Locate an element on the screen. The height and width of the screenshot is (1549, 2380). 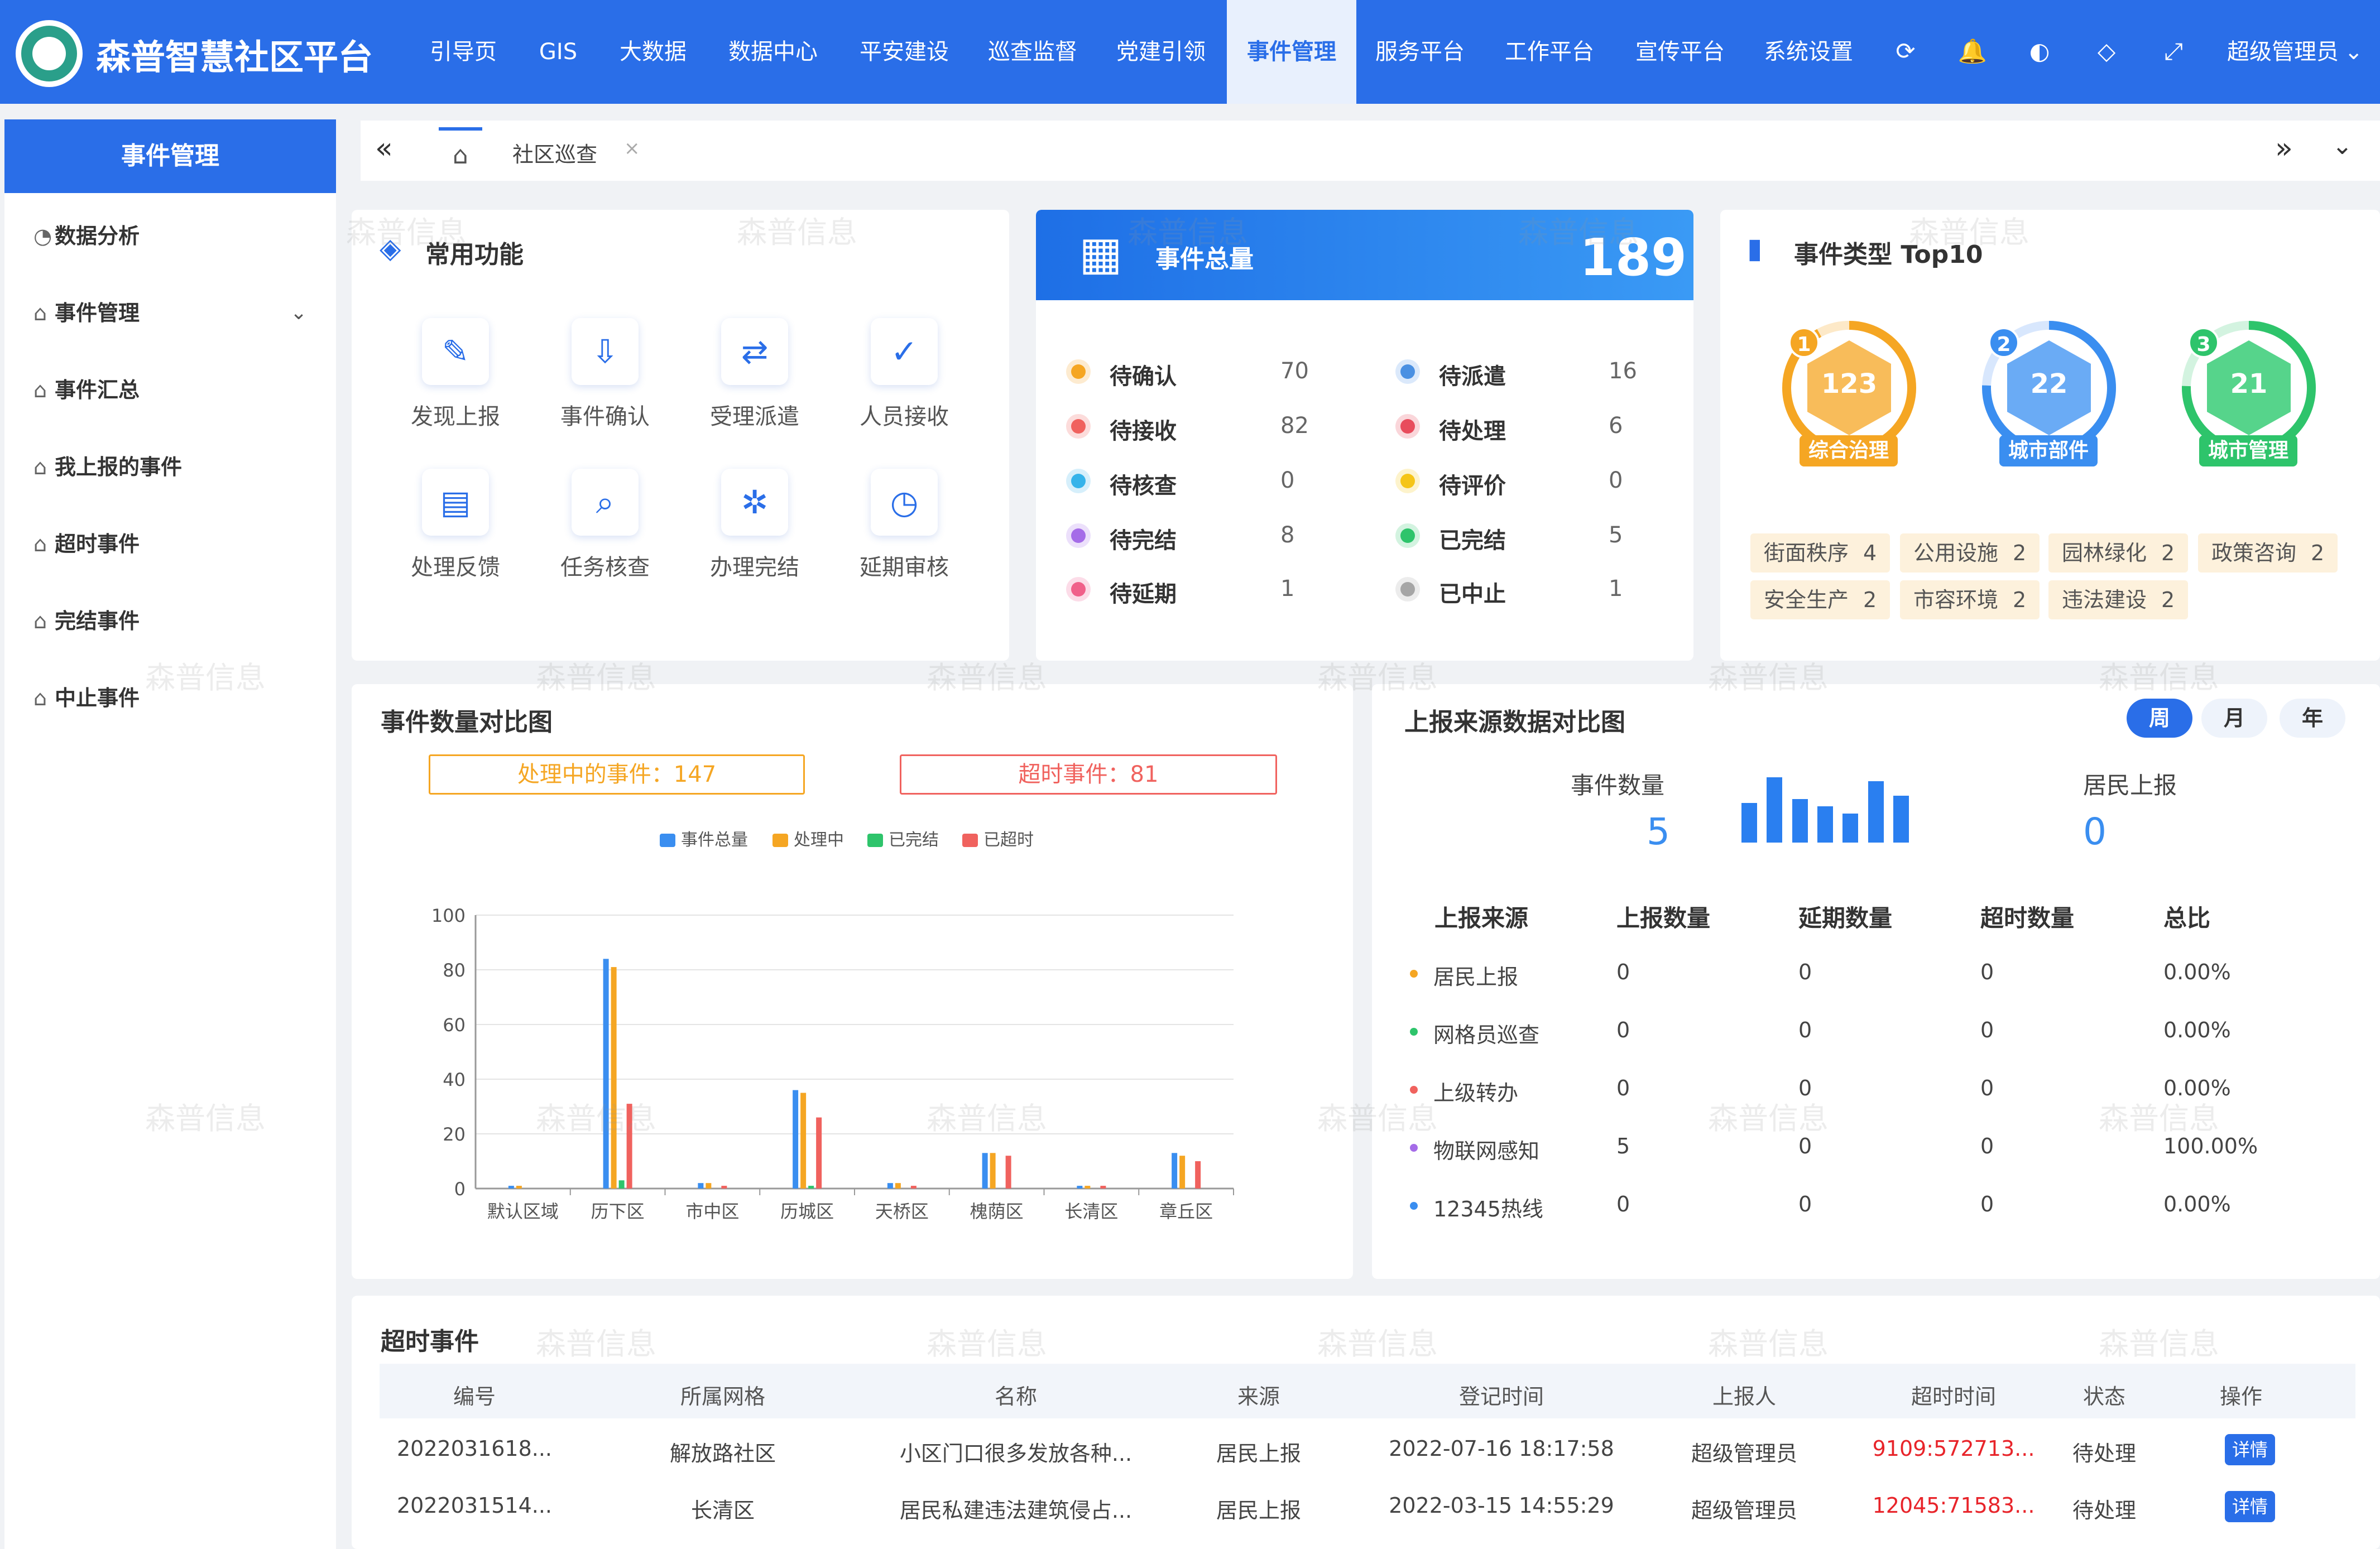
func-staff-receive: ✓ 人员接收 is located at coordinates (904, 374).